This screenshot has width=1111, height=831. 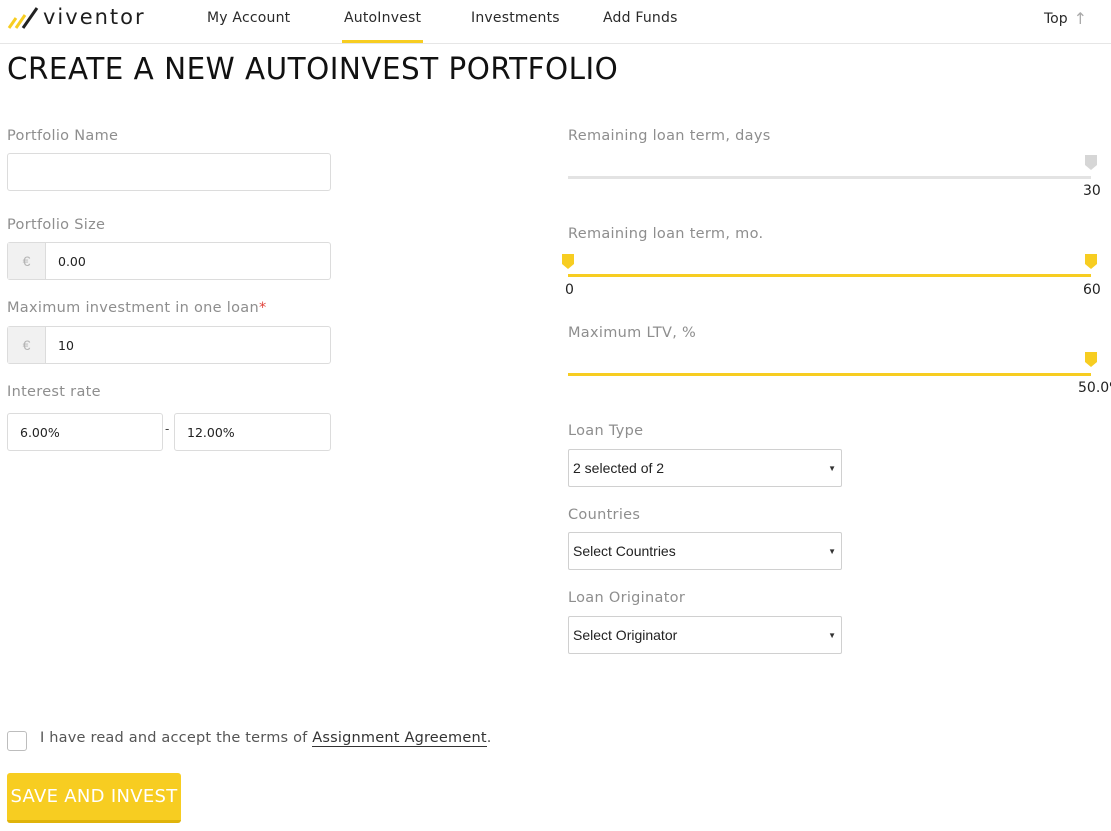 What do you see at coordinates (72, 261) in the screenshot?
I see `portfolio-size-value: 0.00` at bounding box center [72, 261].